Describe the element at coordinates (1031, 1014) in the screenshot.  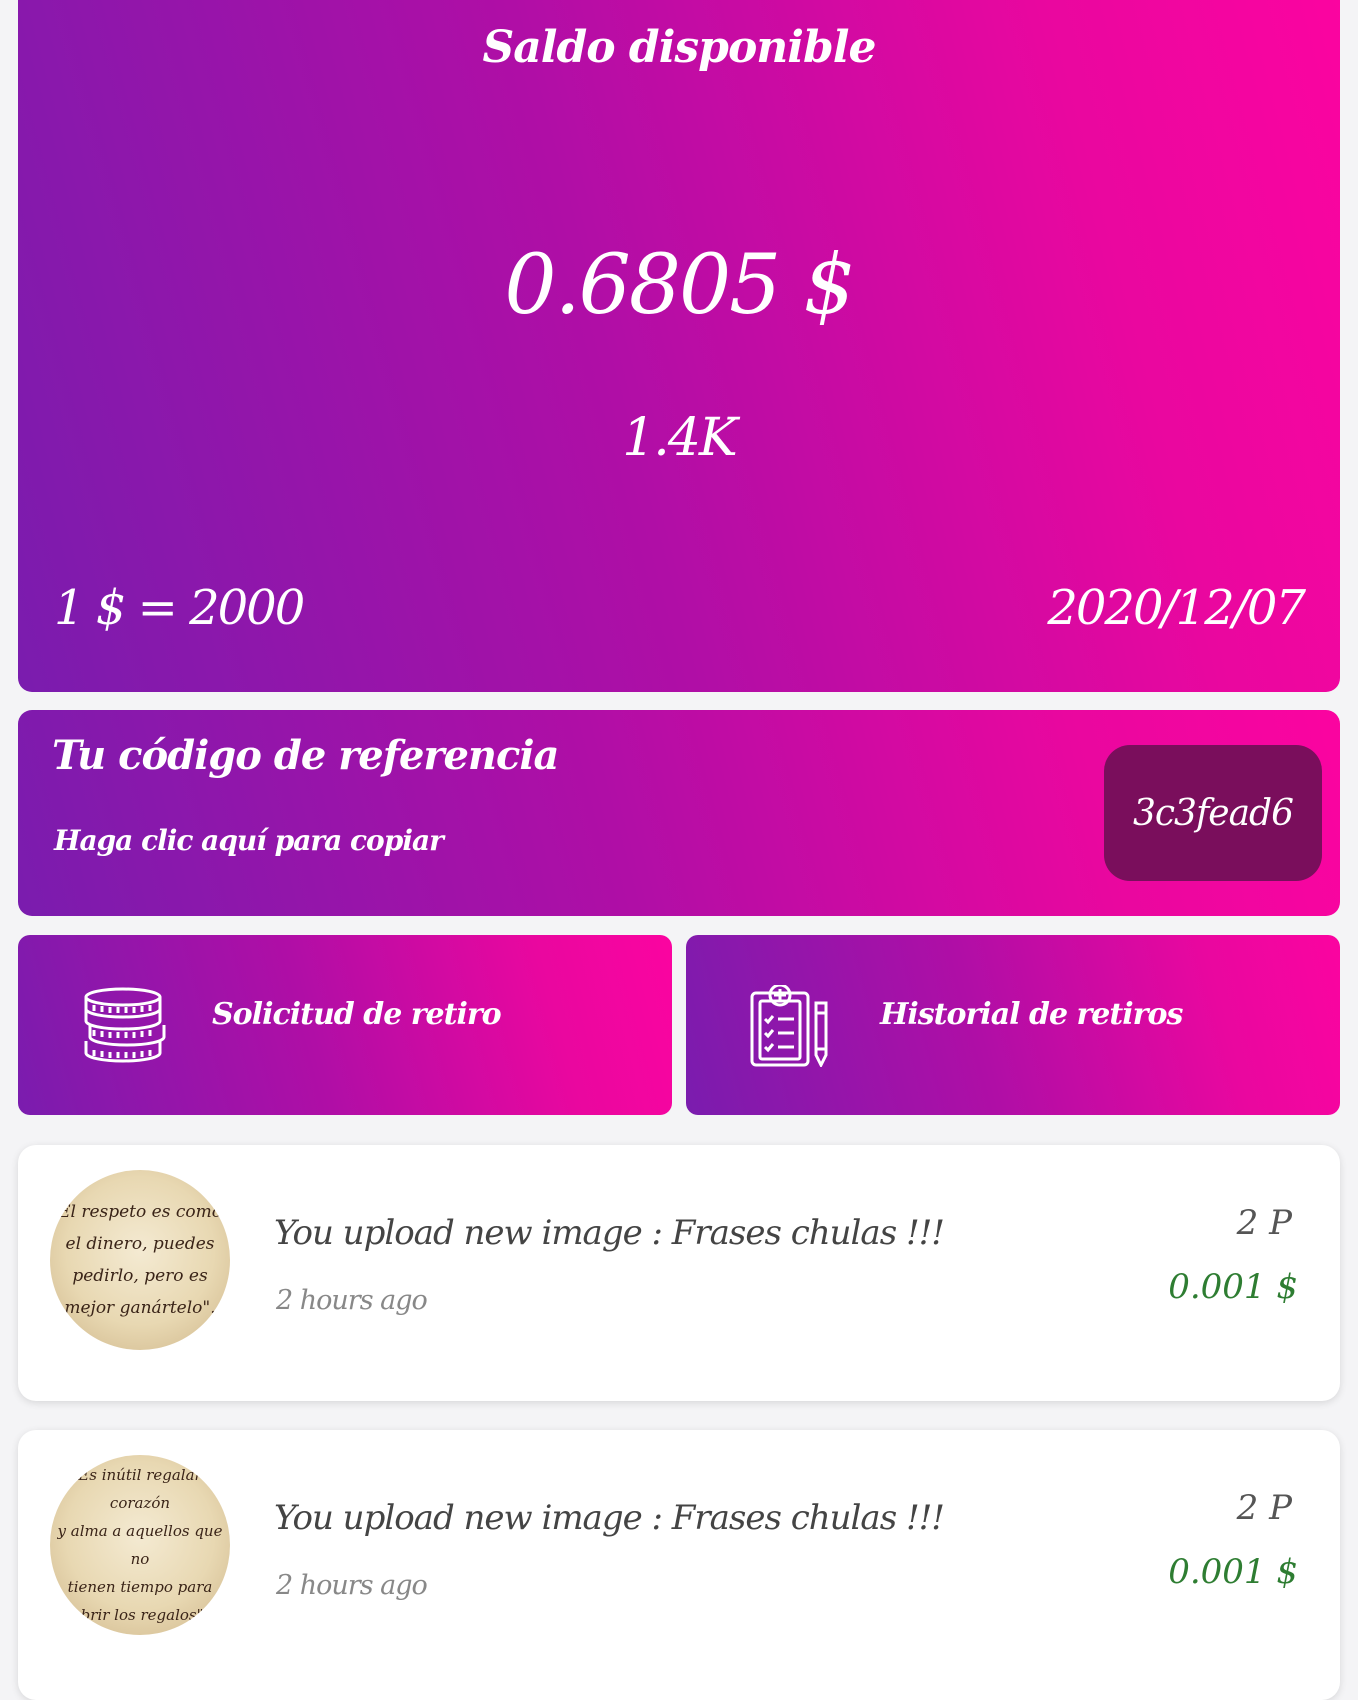
I see `withdraw-history-label: Historial de retiros` at that location.